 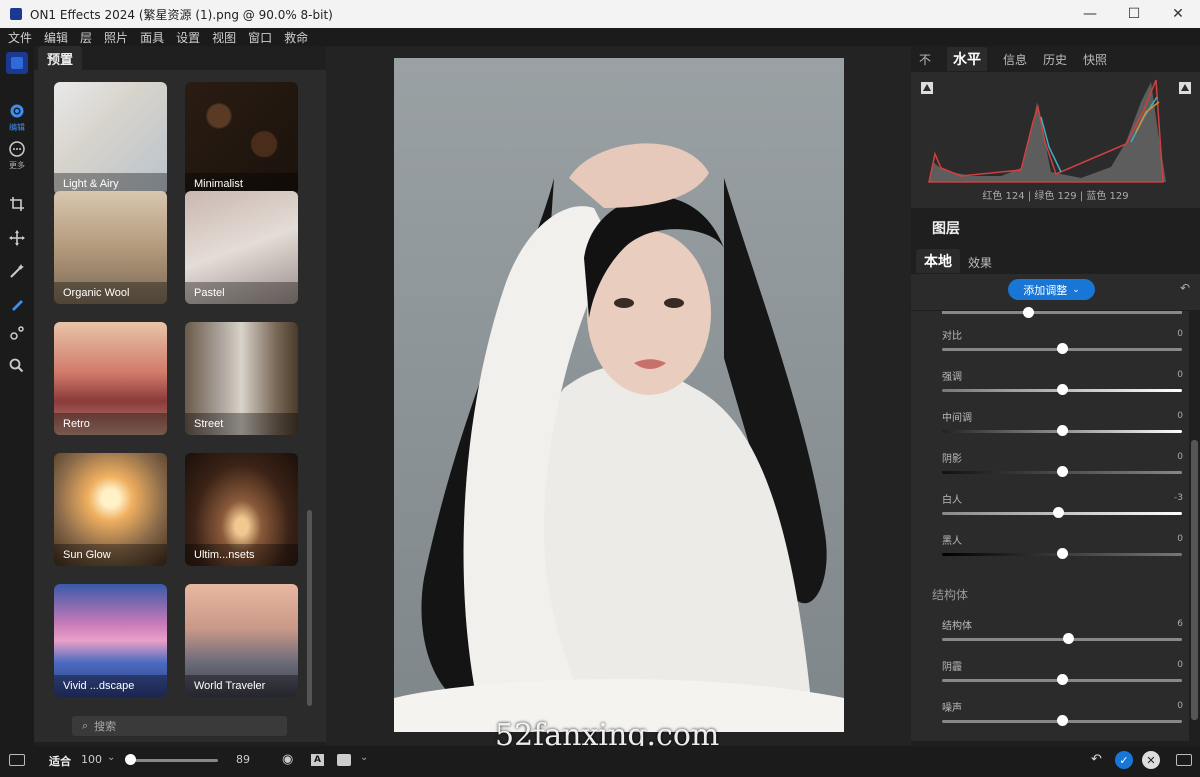 What do you see at coordinates (110, 509) in the screenshot?
I see `preset-sun-glow: Sun Glow` at bounding box center [110, 509].